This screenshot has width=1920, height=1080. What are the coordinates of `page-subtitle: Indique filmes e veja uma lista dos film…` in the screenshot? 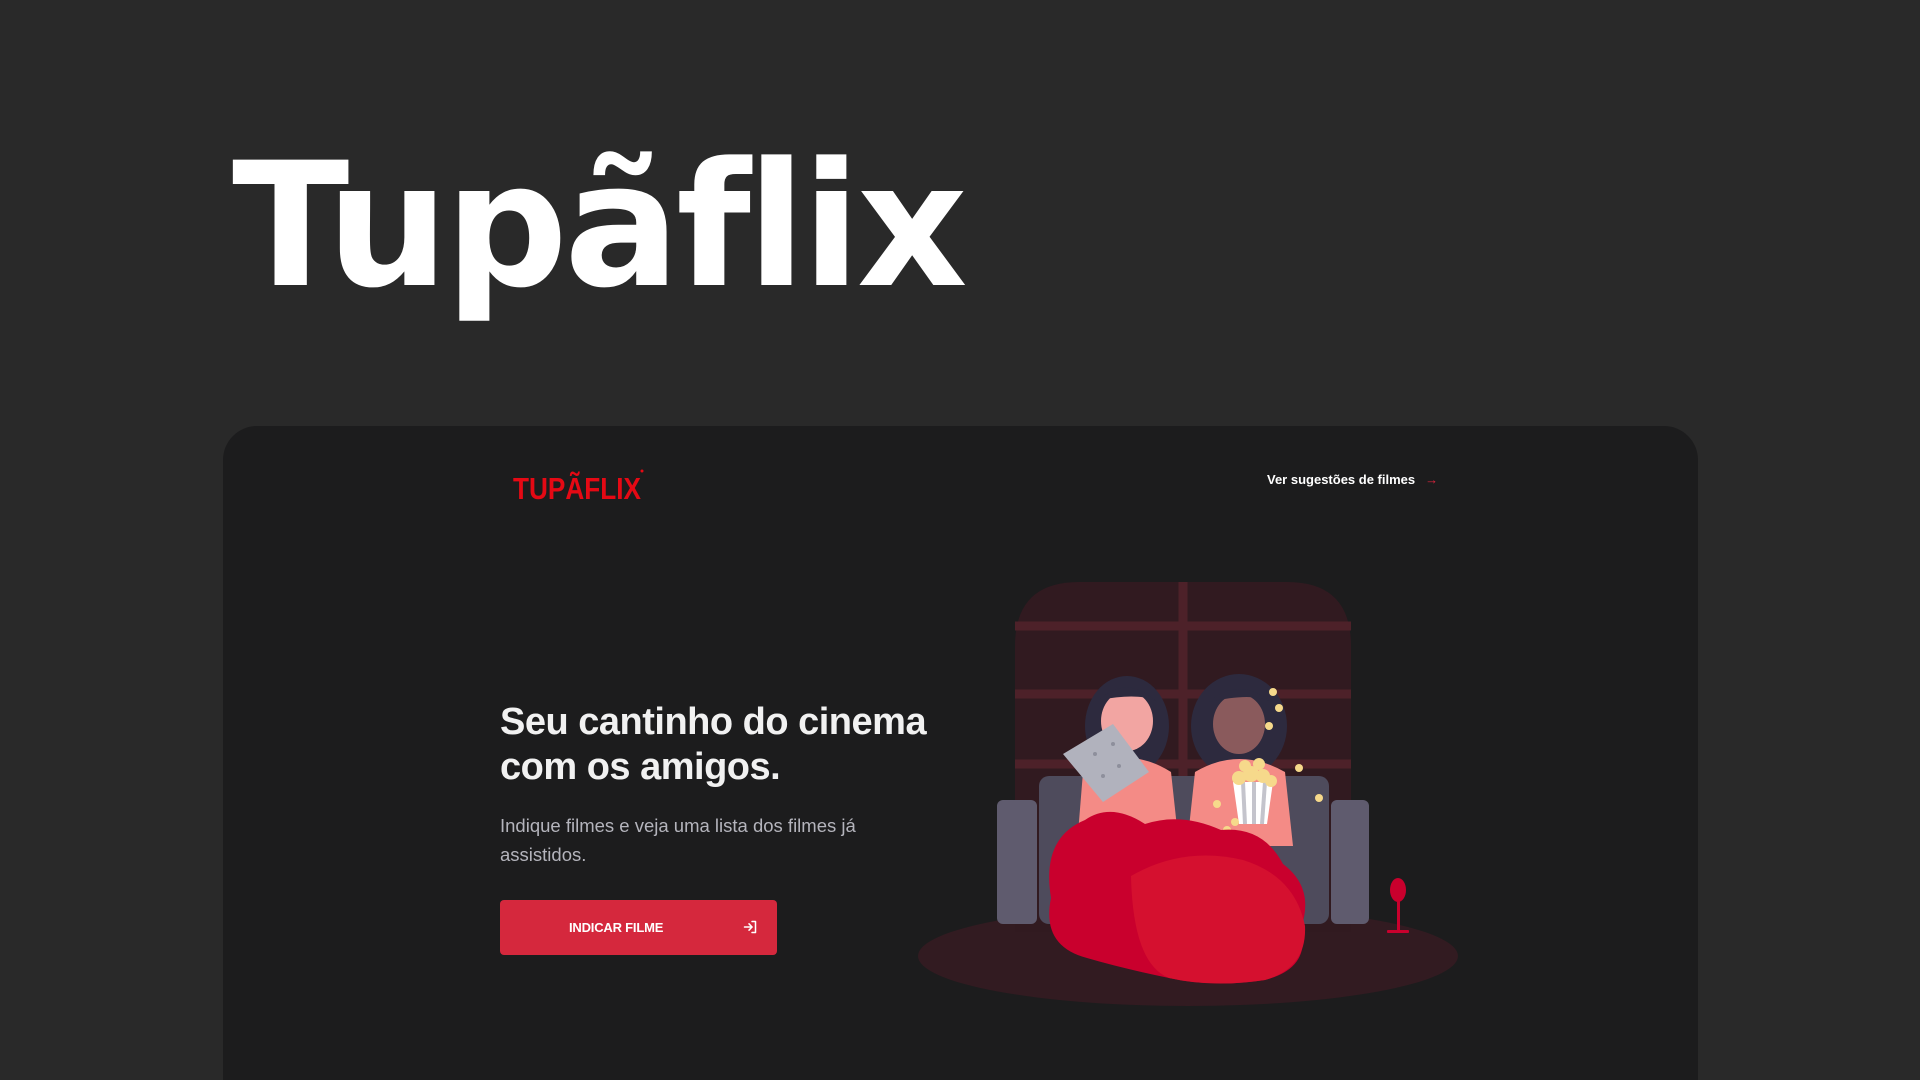 It's located at (678, 840).